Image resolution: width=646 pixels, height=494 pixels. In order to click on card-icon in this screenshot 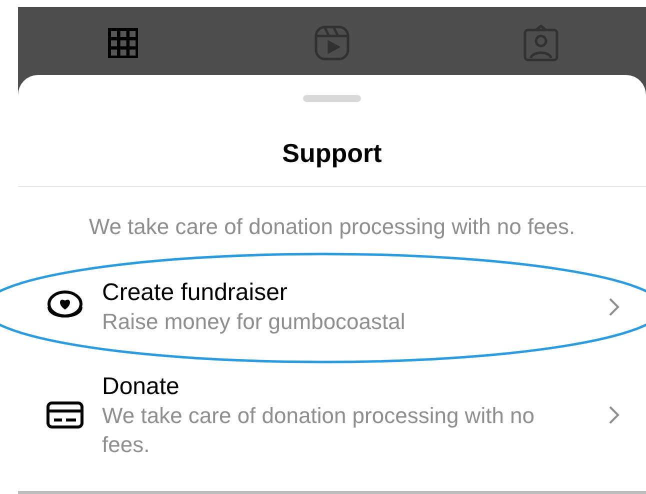, I will do `click(65, 415)`.